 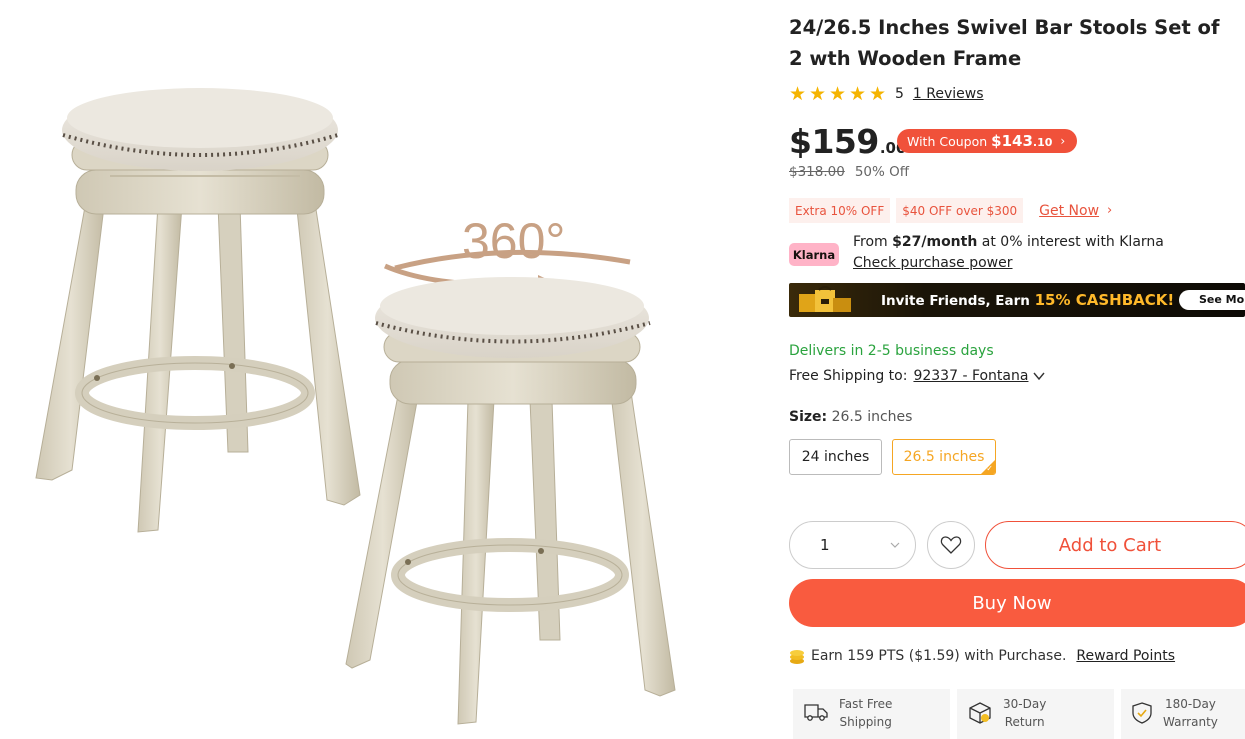 What do you see at coordinates (1190, 704) in the screenshot?
I see `feature-line1: 180-Day` at bounding box center [1190, 704].